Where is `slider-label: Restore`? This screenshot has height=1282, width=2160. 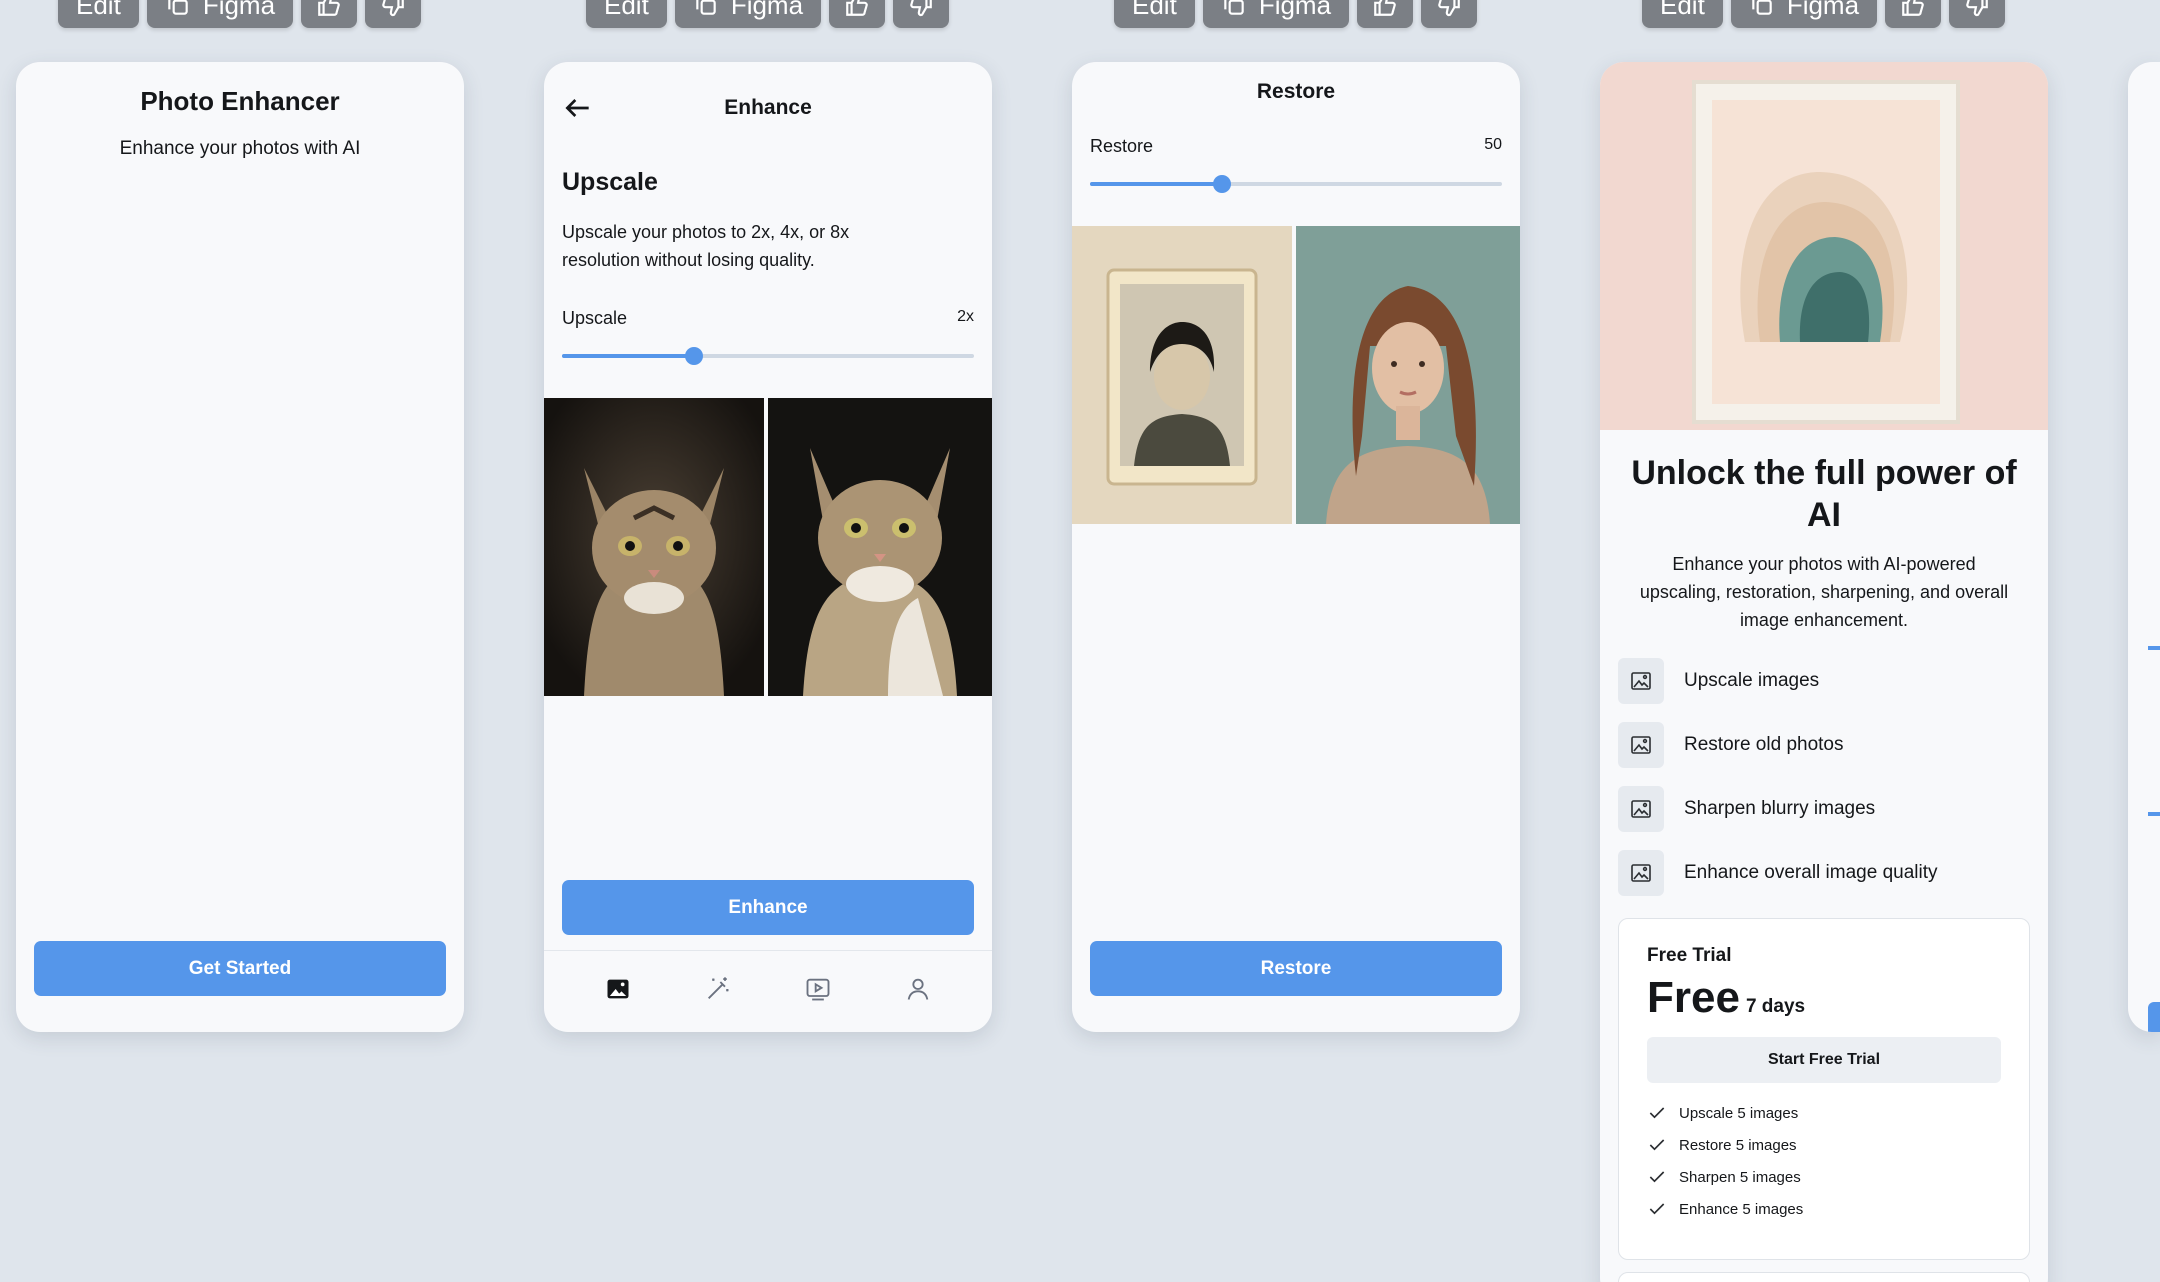 slider-label: Restore is located at coordinates (1122, 146).